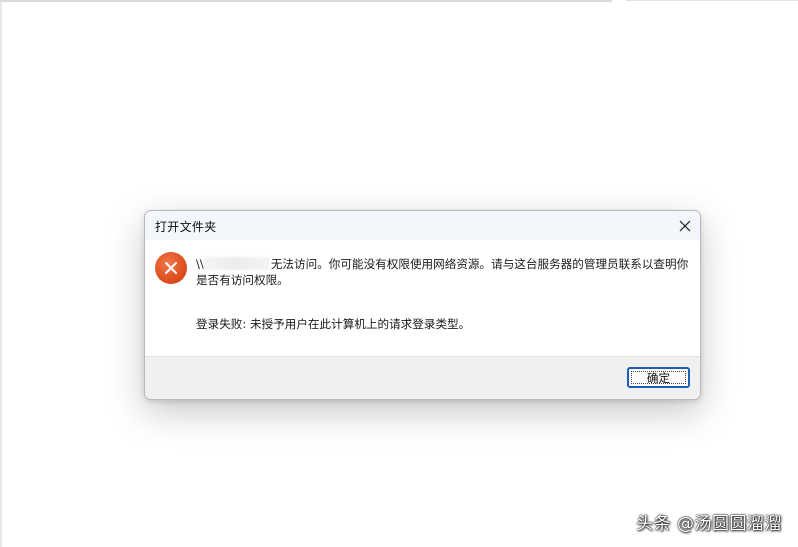  What do you see at coordinates (200, 264) in the screenshot?
I see `server-path-prefix: \\` at bounding box center [200, 264].